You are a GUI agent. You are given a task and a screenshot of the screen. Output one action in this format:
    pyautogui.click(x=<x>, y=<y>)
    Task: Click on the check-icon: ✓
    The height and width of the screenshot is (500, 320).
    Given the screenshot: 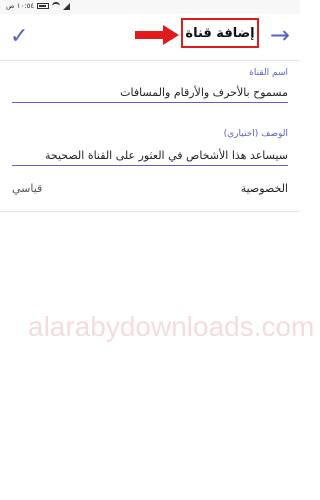 What is the action you would take?
    pyautogui.click(x=19, y=36)
    